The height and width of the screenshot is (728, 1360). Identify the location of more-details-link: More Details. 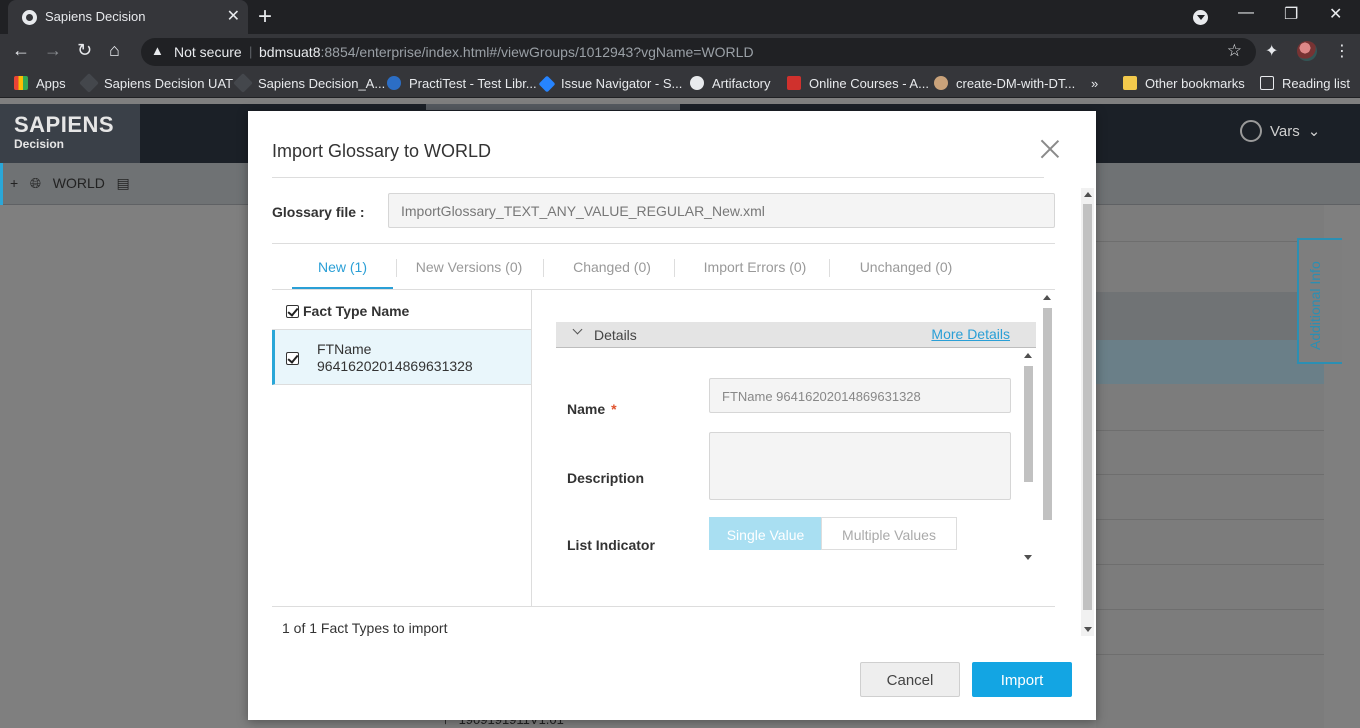
(970, 334).